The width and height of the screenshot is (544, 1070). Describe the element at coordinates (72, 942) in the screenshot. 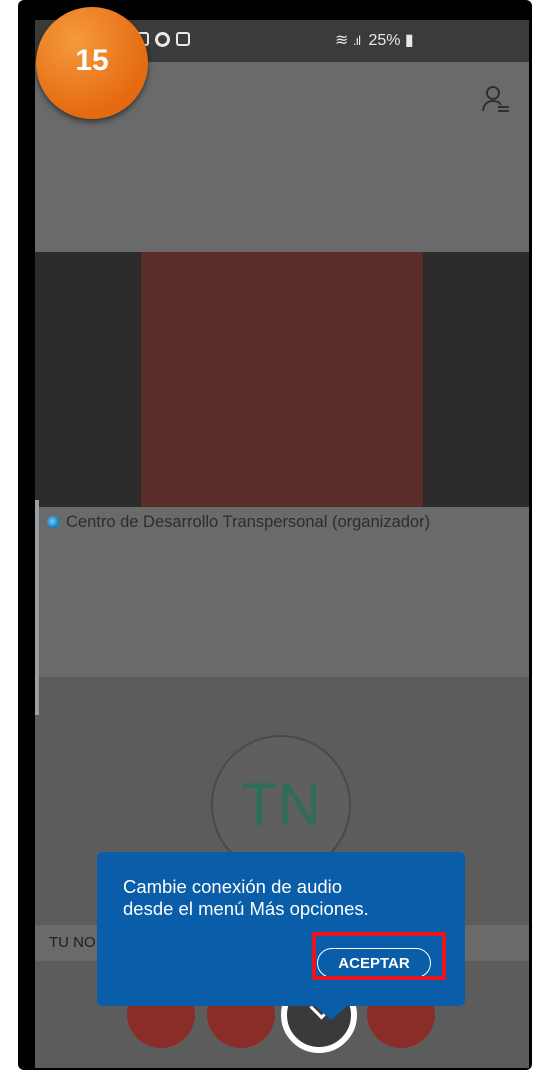

I see `self-name-label: TU NO` at that location.